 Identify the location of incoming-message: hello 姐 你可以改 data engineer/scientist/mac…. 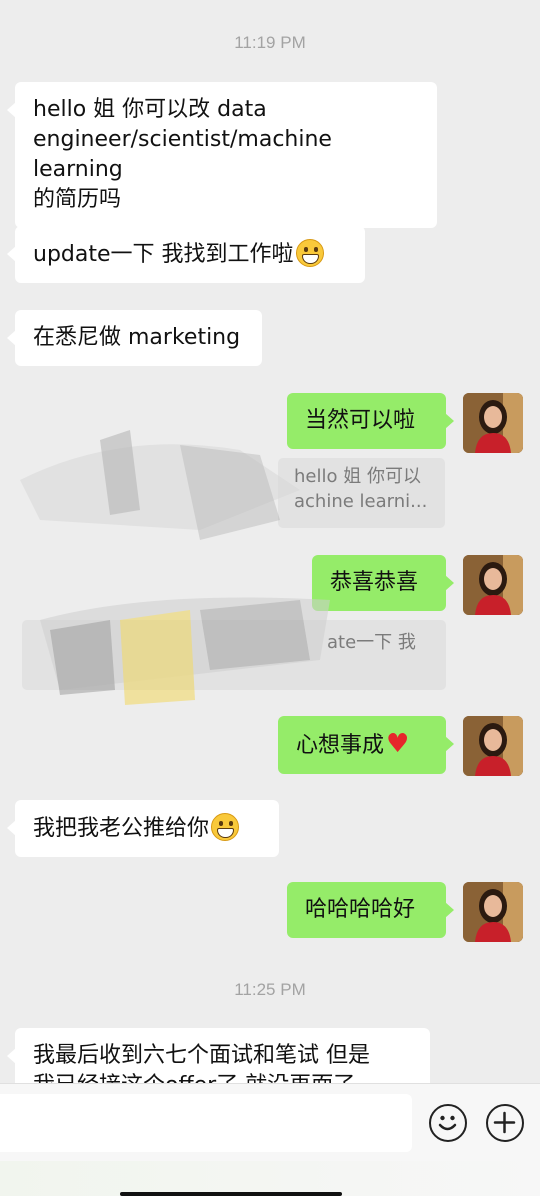
(222, 155).